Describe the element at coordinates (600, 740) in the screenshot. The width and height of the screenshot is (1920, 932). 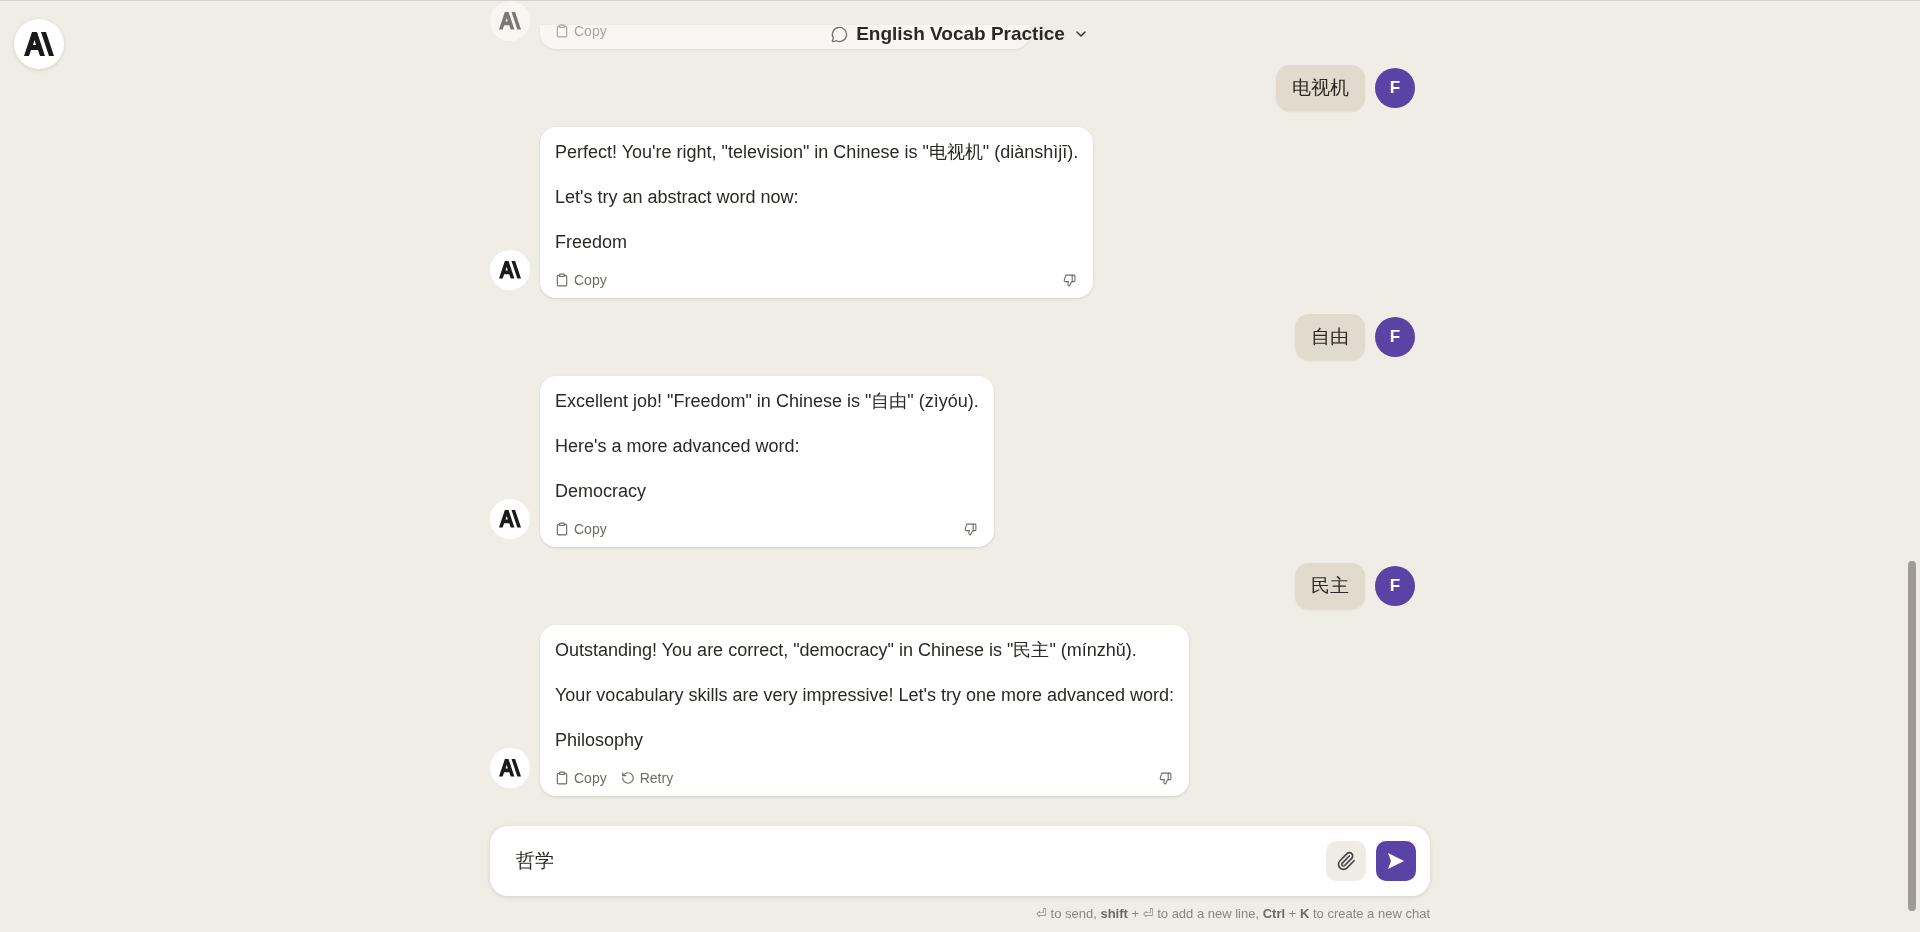
I see `message-text: Philosophy` at that location.